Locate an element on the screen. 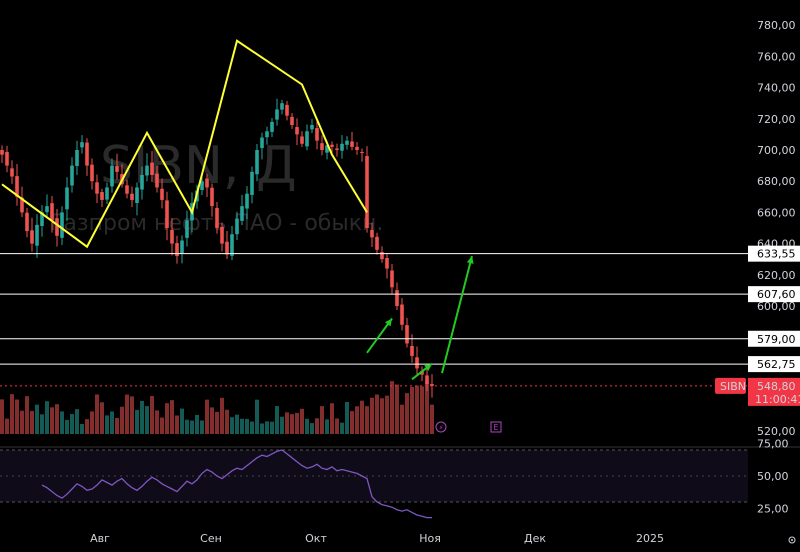 This screenshot has width=800, height=552. last-price-label: 548,80 is located at coordinates (776, 386).